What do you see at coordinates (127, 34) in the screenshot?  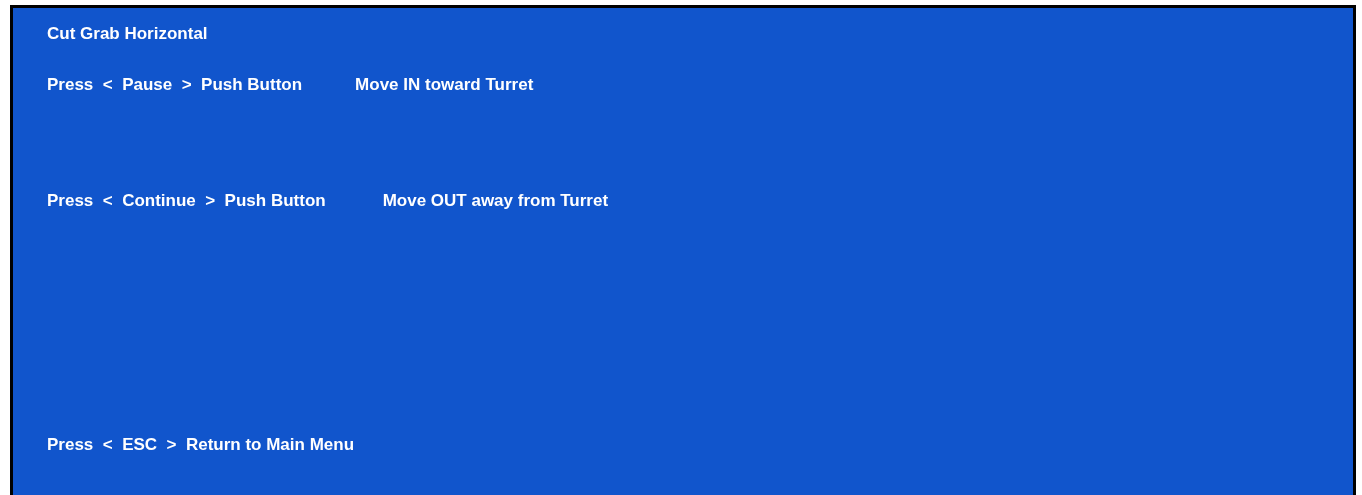 I see `screen-title: Cut Grab Horizontal` at bounding box center [127, 34].